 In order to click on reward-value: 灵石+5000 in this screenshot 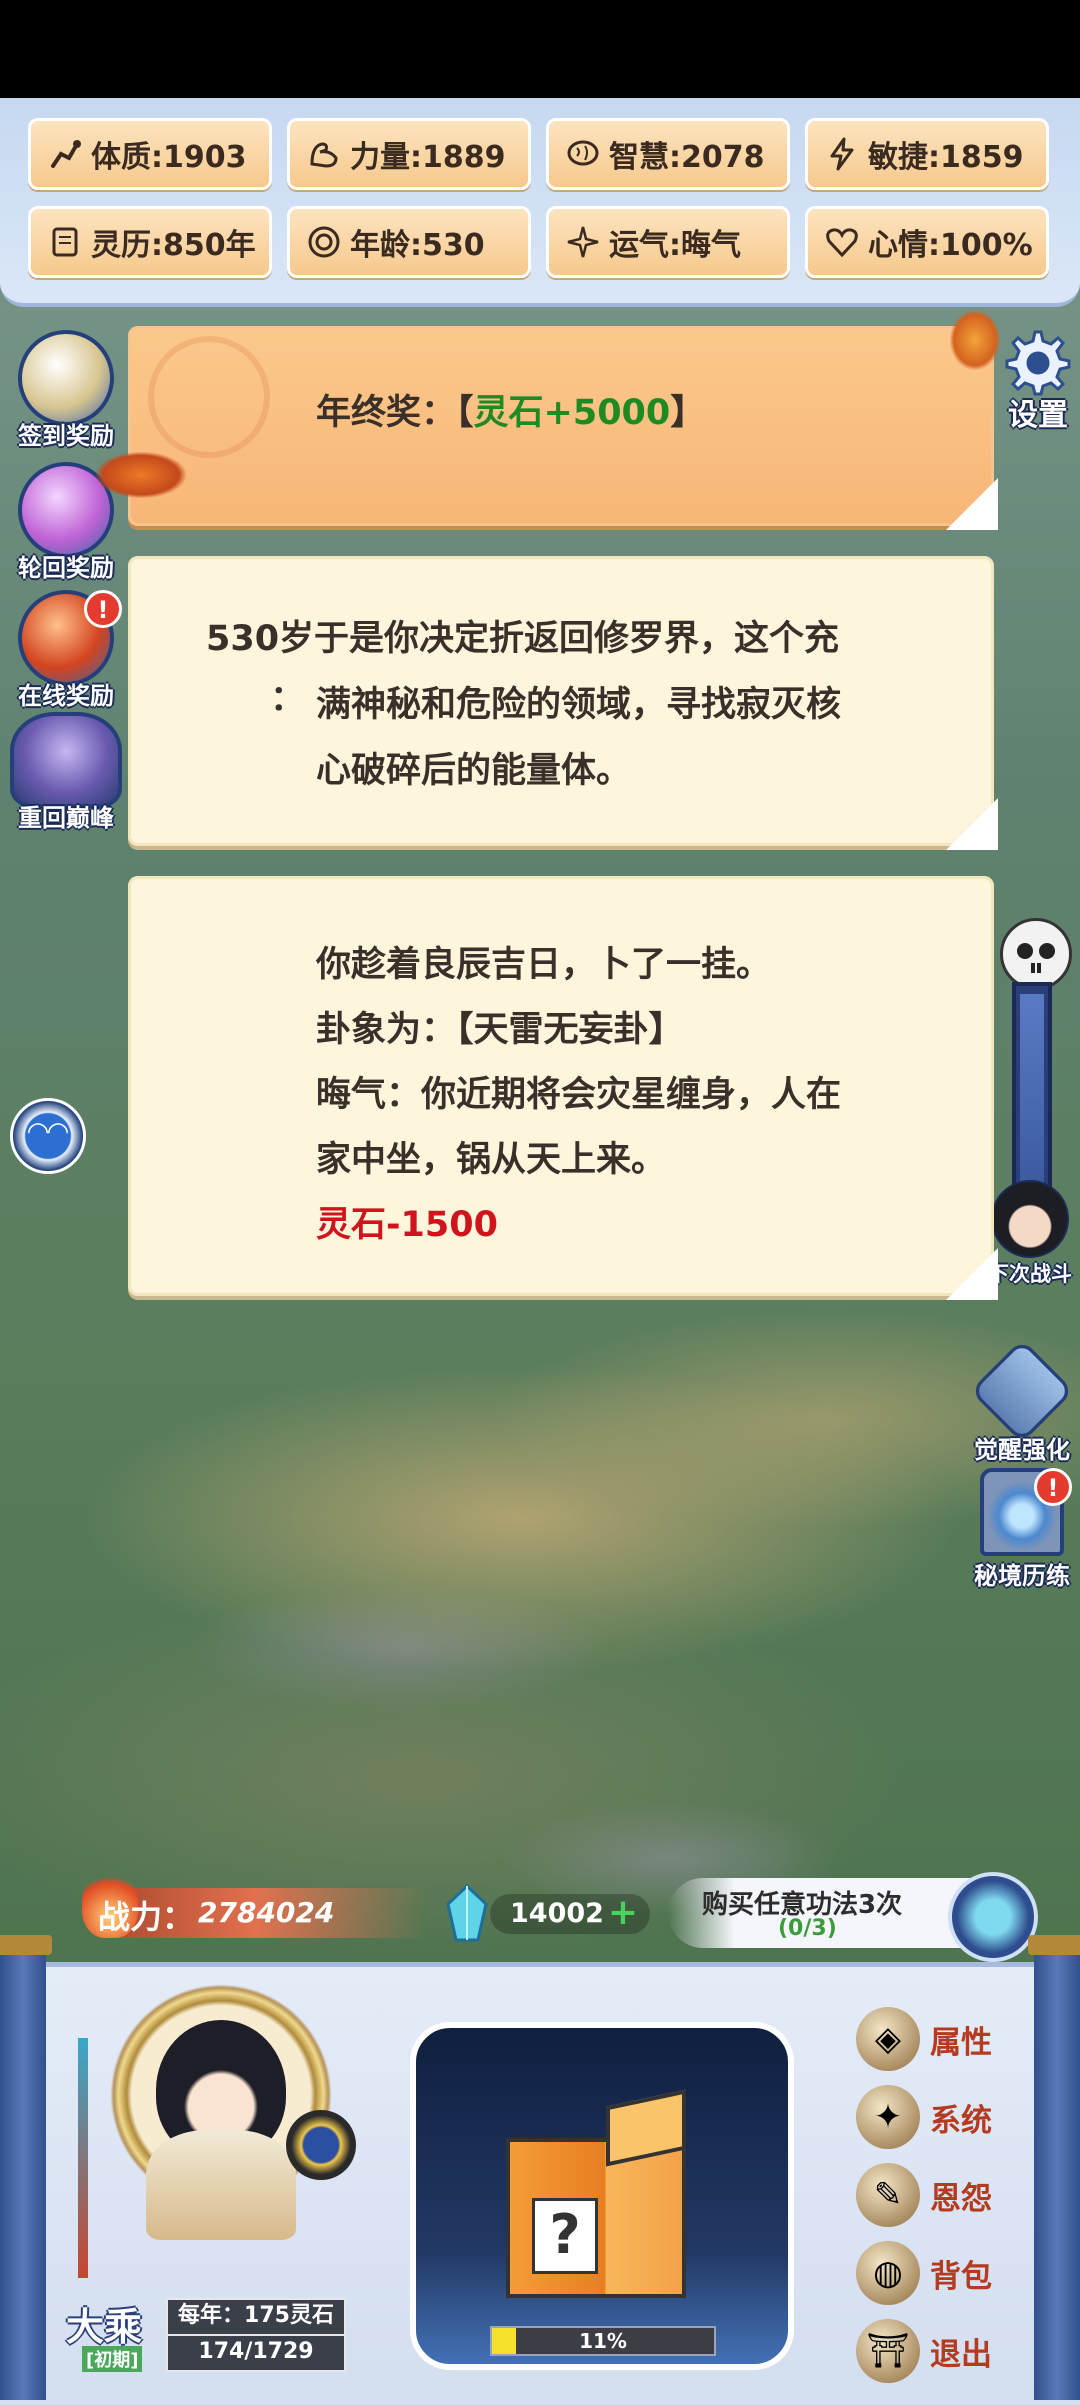, I will do `click(572, 413)`.